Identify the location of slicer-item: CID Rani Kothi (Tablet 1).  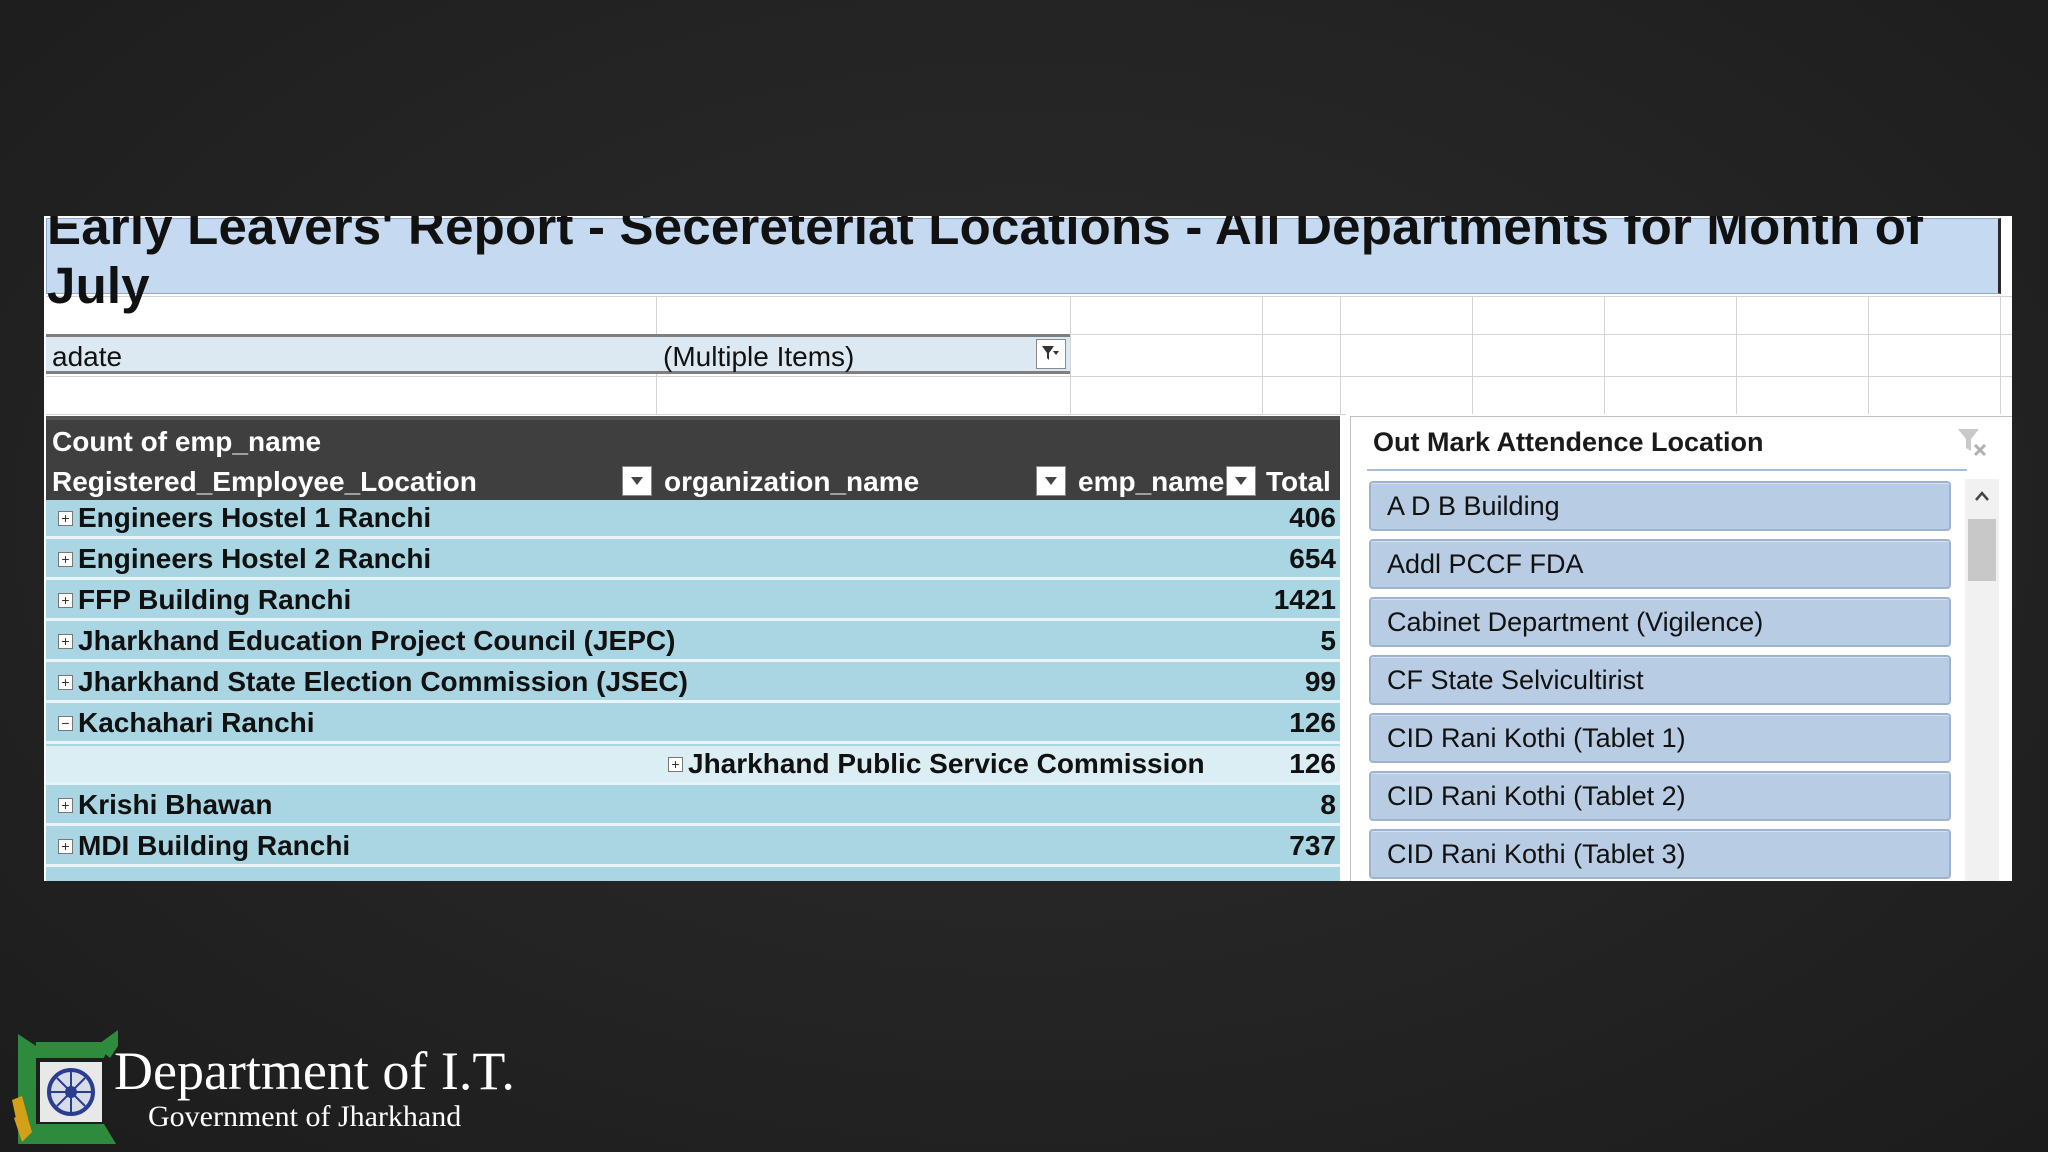
(1660, 738).